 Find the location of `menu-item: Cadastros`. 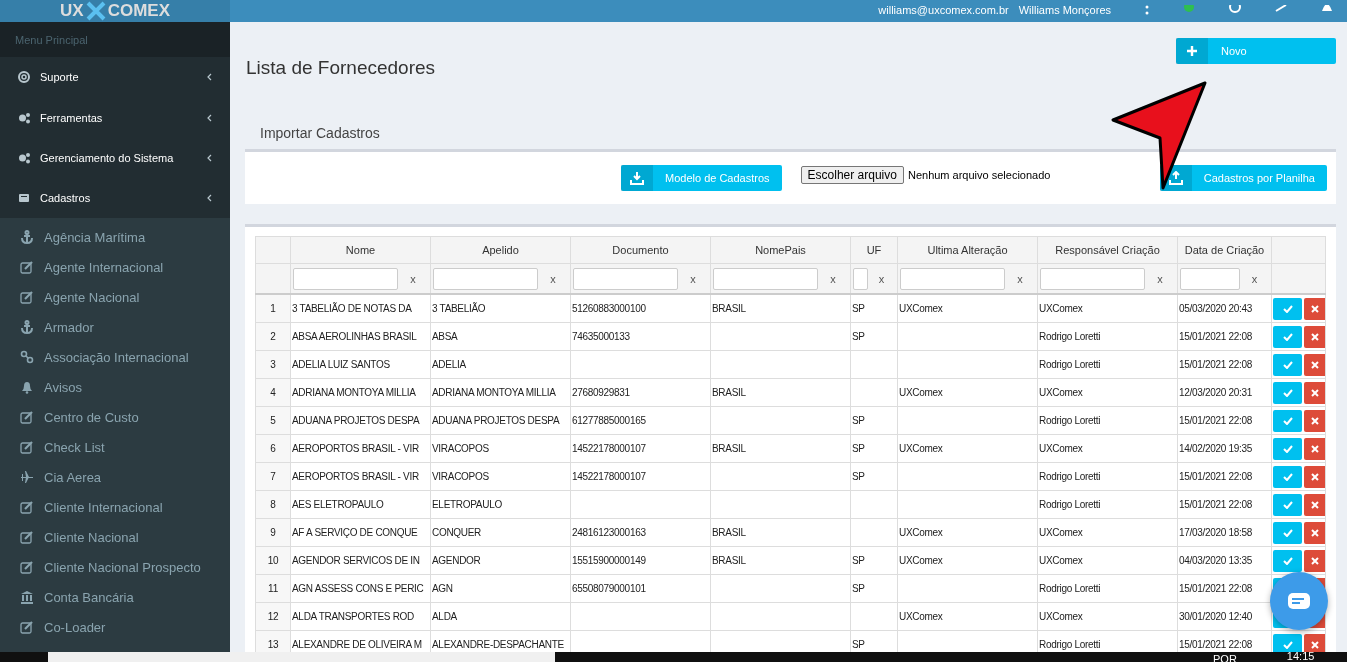

menu-item: Cadastros is located at coordinates (115, 198).